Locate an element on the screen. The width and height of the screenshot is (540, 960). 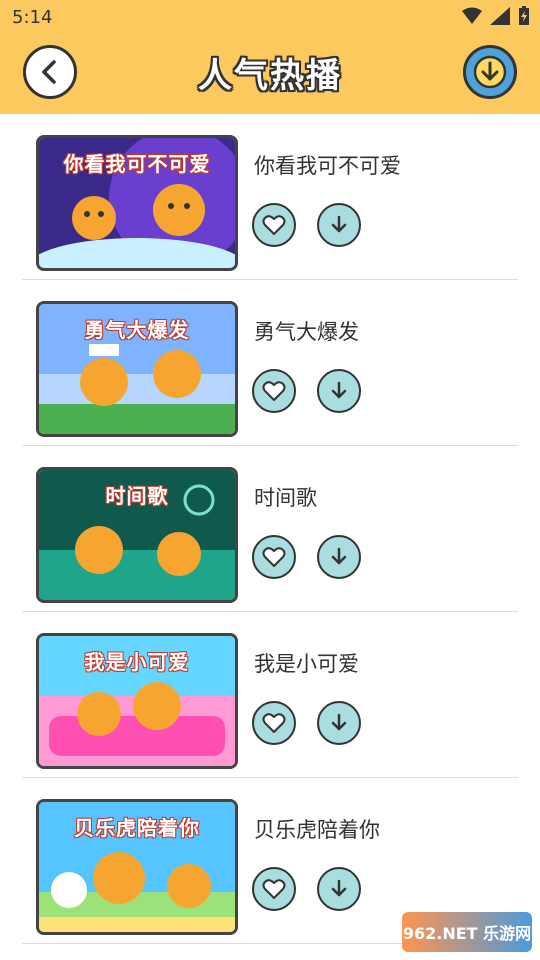
thumbnail-title: 贝乐虎陪着你 is located at coordinates (137, 828).